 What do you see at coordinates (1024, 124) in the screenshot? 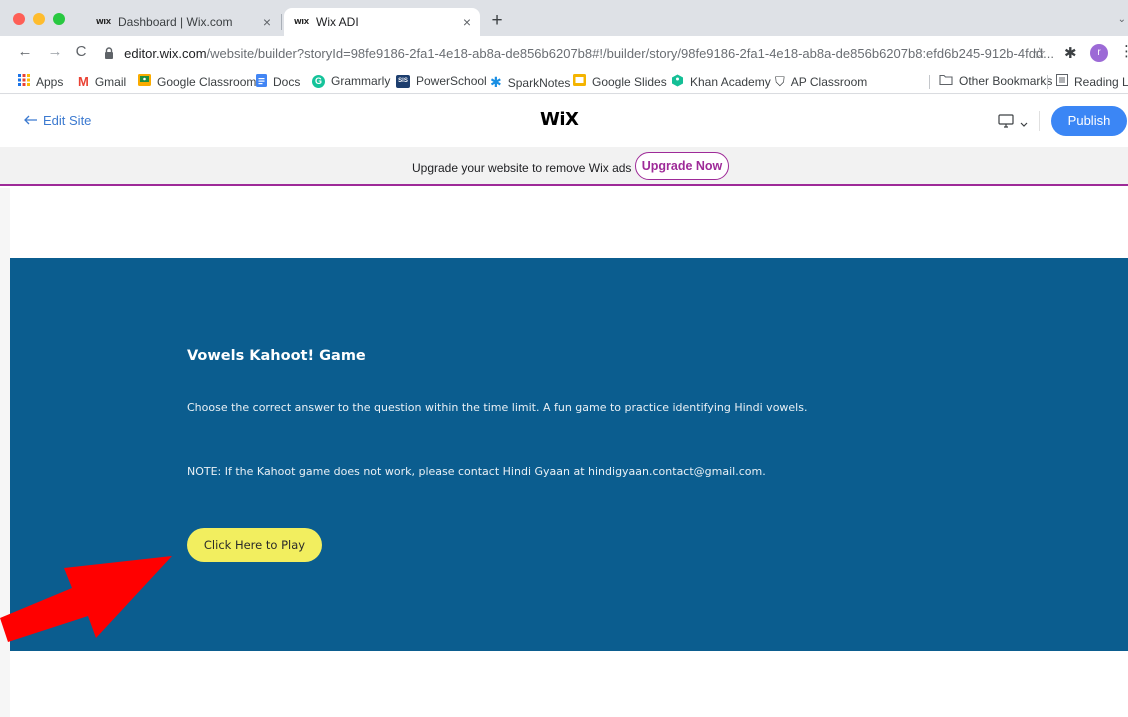
I see `chevron-down-icon` at bounding box center [1024, 124].